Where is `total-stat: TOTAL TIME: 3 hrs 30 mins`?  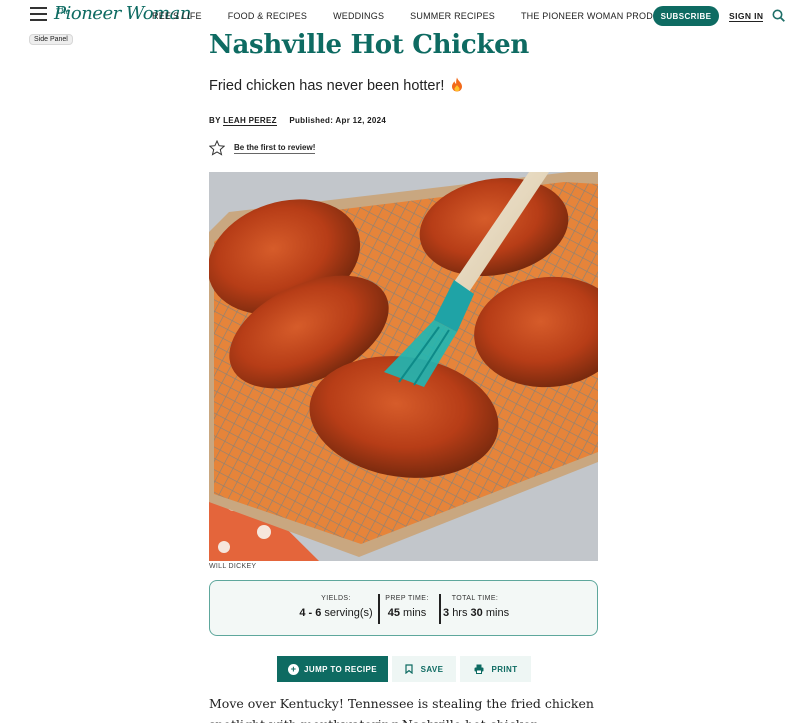
total-stat: TOTAL TIME: 3 hrs 30 mins is located at coordinates (476, 607).